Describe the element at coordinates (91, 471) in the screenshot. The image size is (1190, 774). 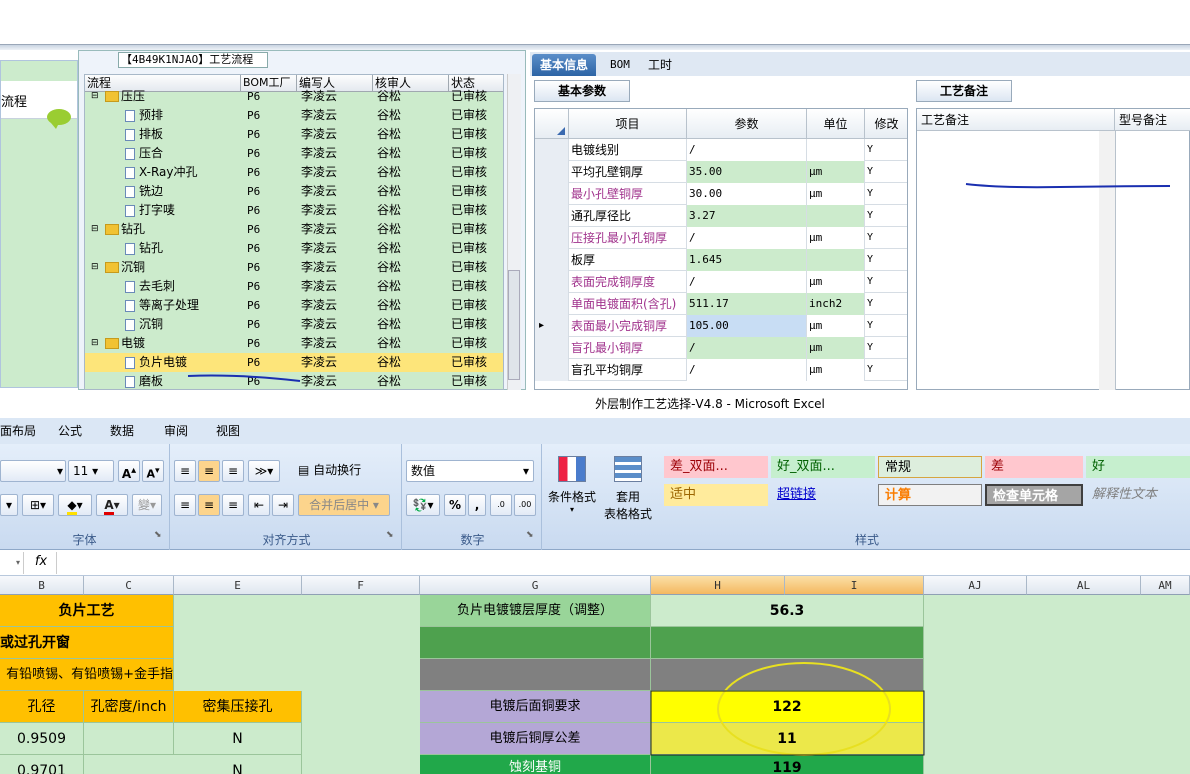
I see `font-size-dropdown: 11 ▾` at that location.